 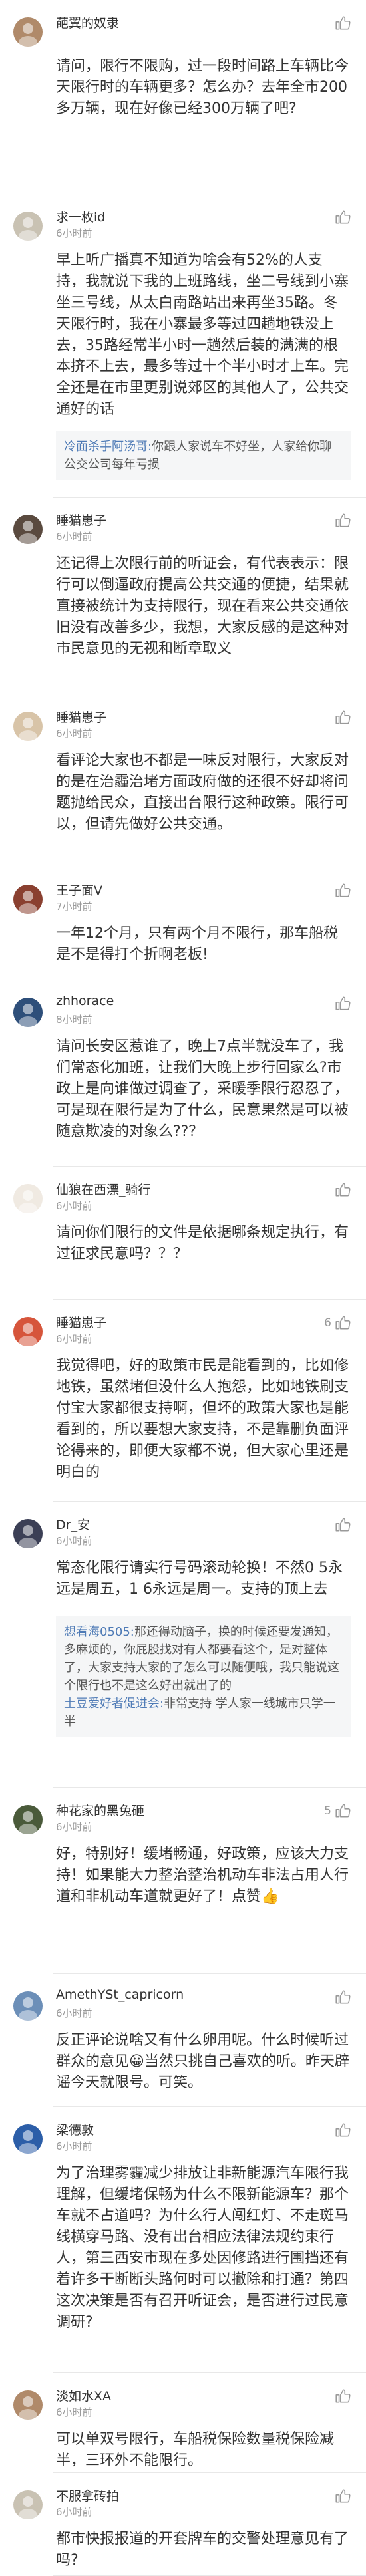 I want to click on like-button: 6, so click(x=337, y=1323).